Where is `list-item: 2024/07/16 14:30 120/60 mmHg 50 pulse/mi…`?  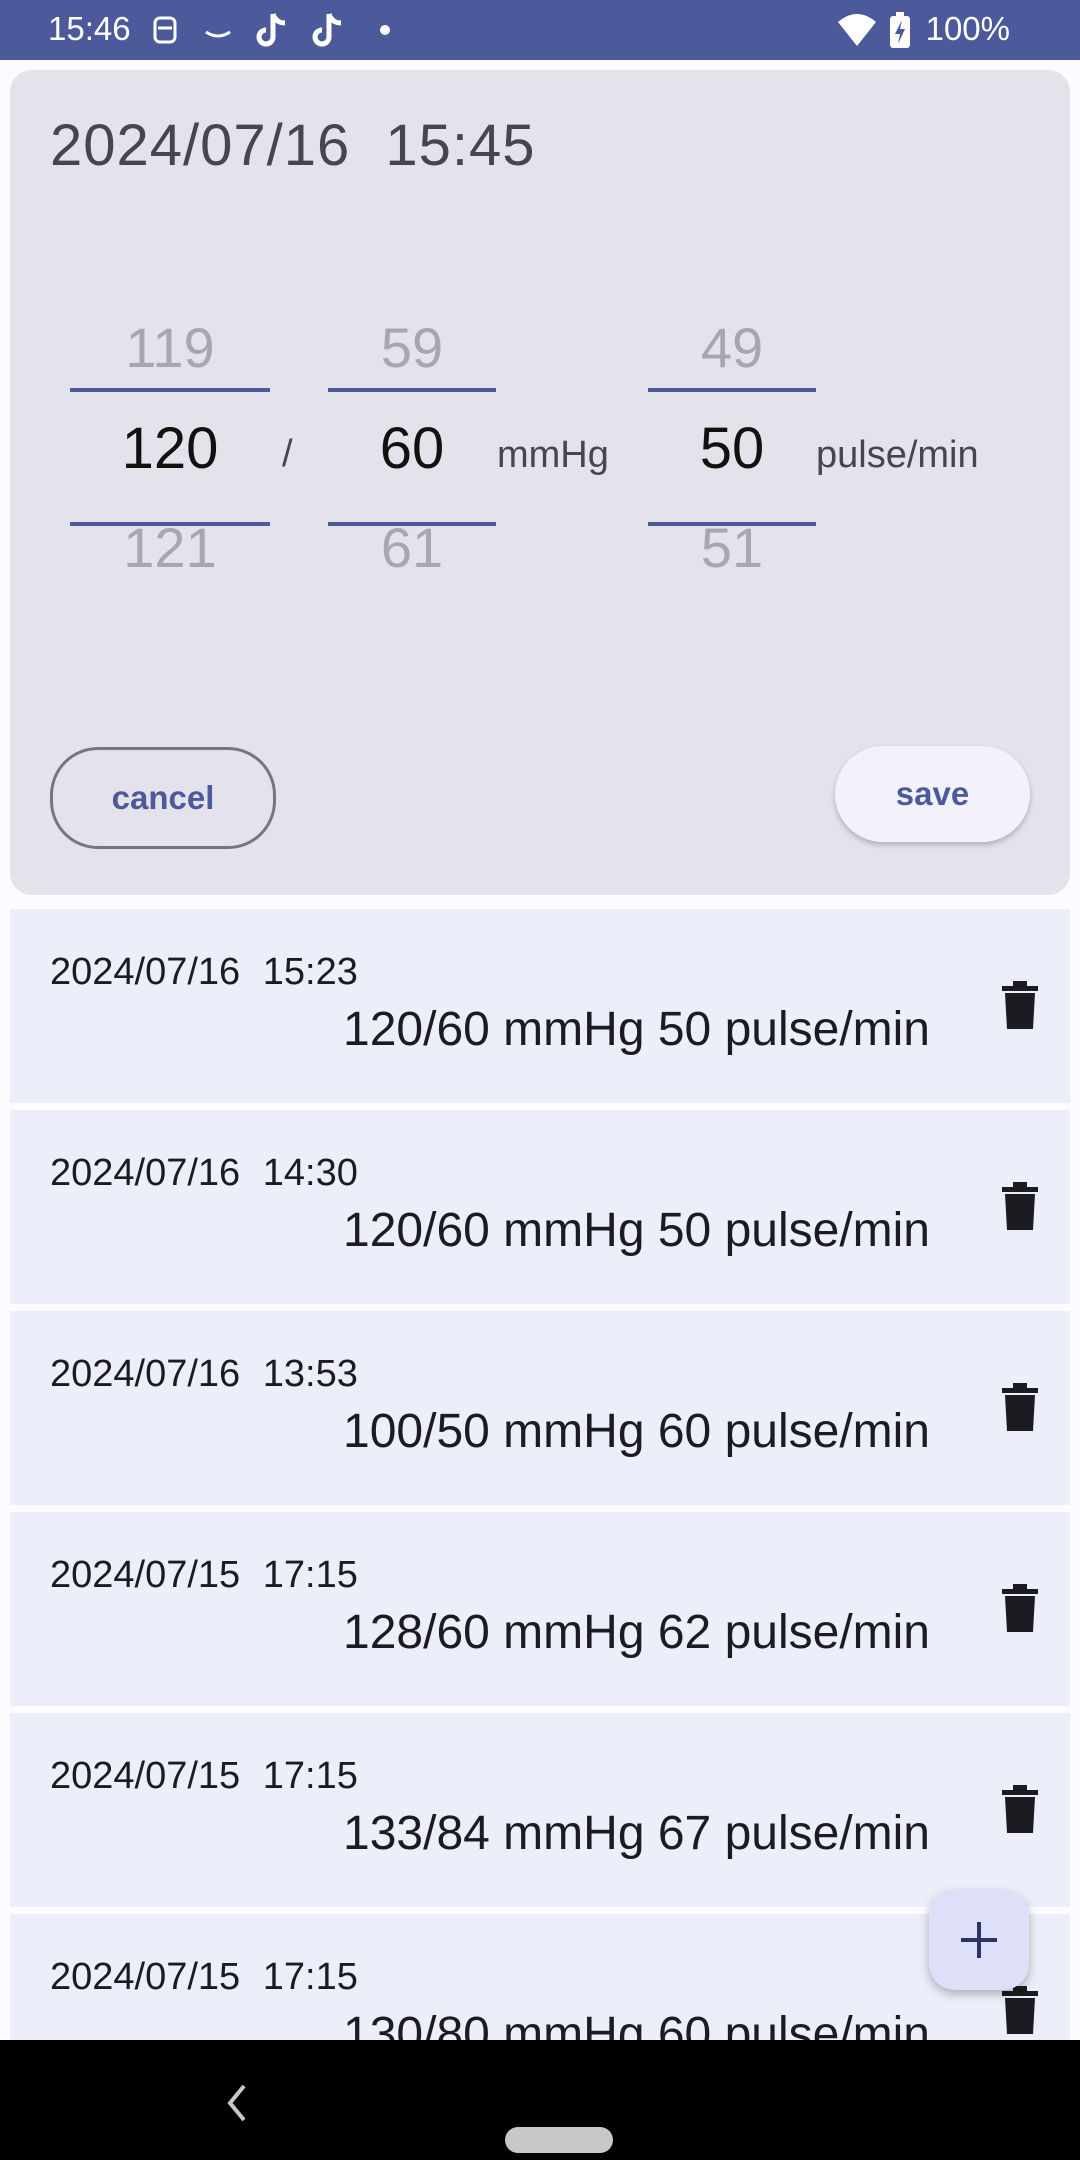 list-item: 2024/07/16 14:30 120/60 mmHg 50 pulse/mi… is located at coordinates (540, 1207).